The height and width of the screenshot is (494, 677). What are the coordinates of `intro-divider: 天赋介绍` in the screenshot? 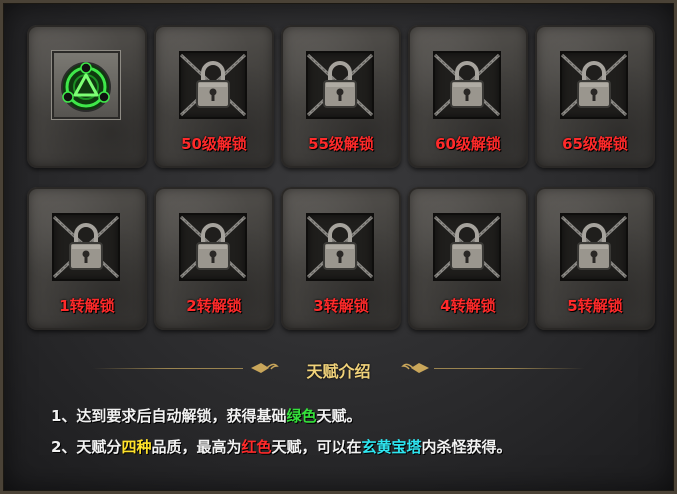 It's located at (338, 369).